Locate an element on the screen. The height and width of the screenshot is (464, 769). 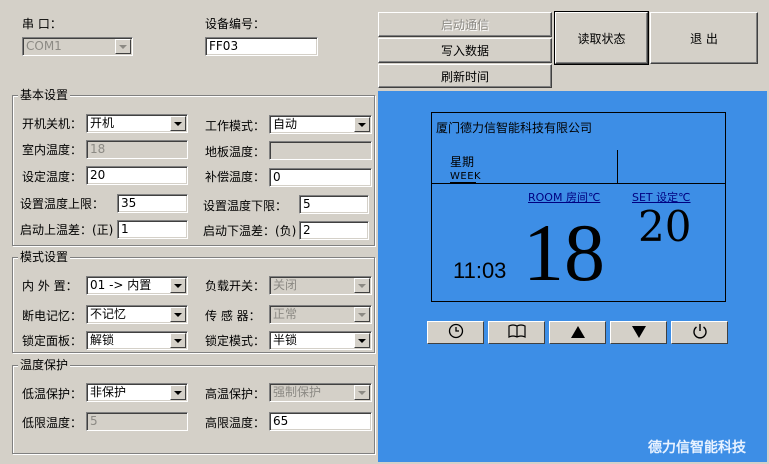
week-cn-label: 星期 is located at coordinates (462, 162).